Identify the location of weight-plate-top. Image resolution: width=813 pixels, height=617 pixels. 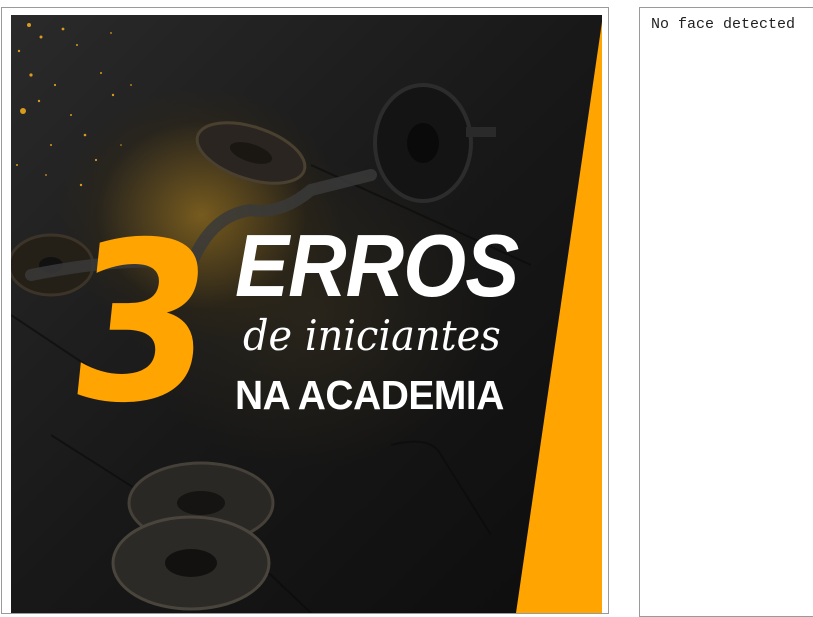
(251, 153).